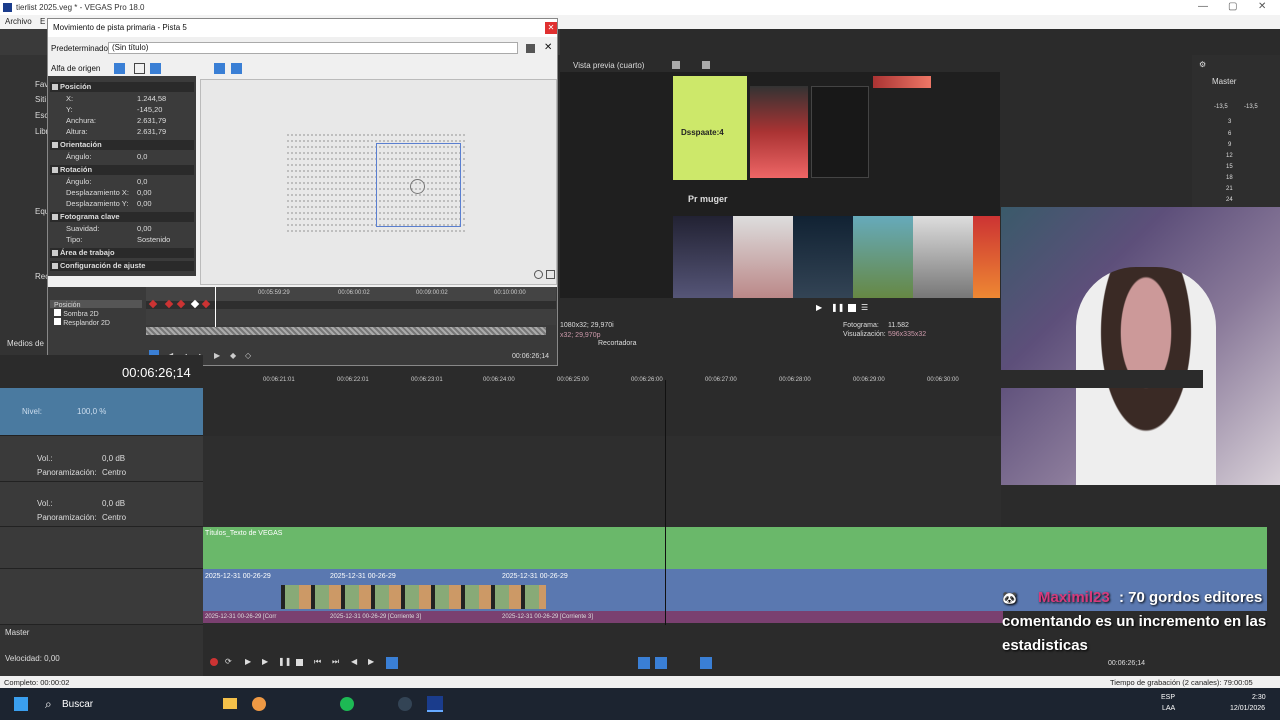 The height and width of the screenshot is (720, 1280). Describe the element at coordinates (122, 229) in the screenshot. I see `prop-smoothness: Suavidad: 0,00` at that location.